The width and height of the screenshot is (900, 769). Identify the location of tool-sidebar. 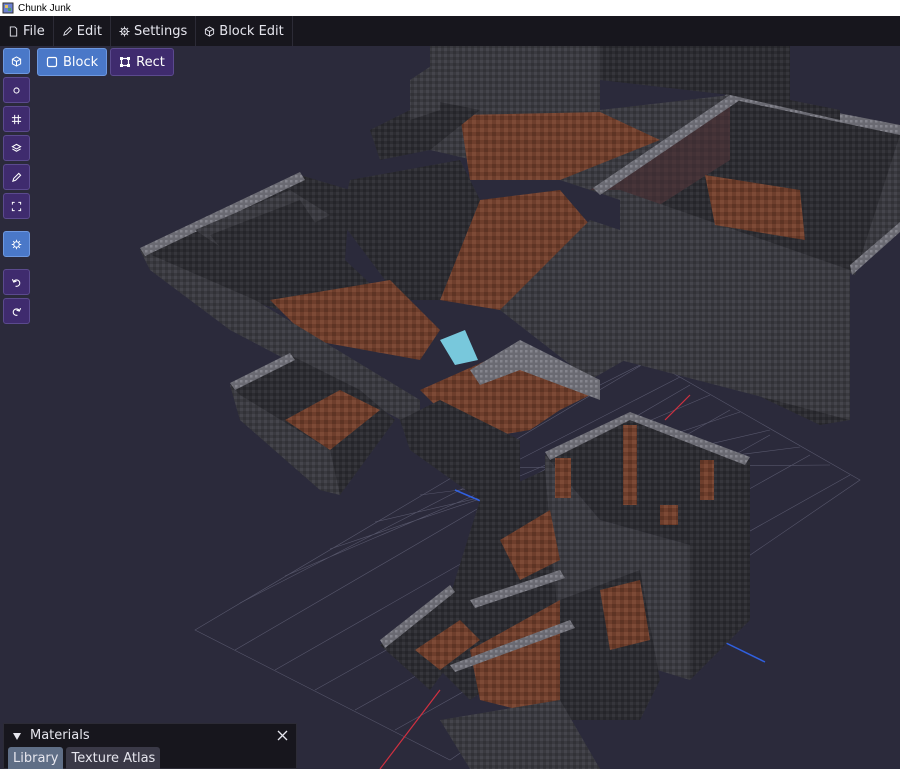
(16, 186).